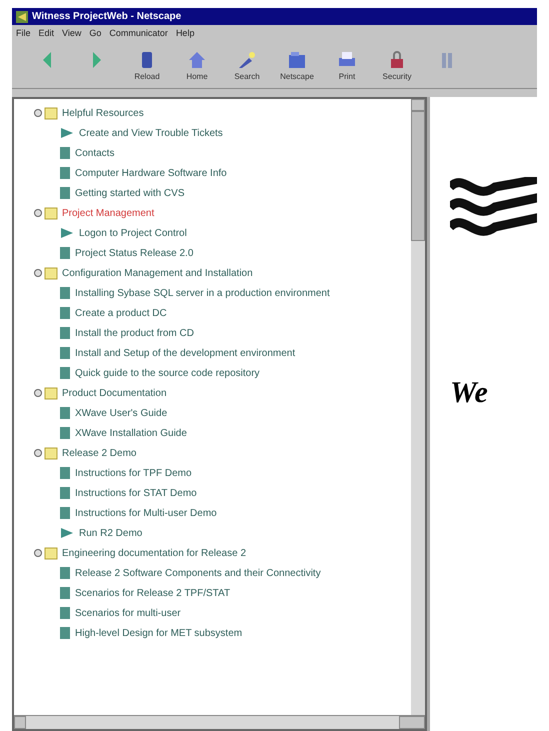 This screenshot has height=731, width=549. Describe the element at coordinates (198, 573) in the screenshot. I see `tree-link: Release 2 Software Components and their Connectivity` at that location.